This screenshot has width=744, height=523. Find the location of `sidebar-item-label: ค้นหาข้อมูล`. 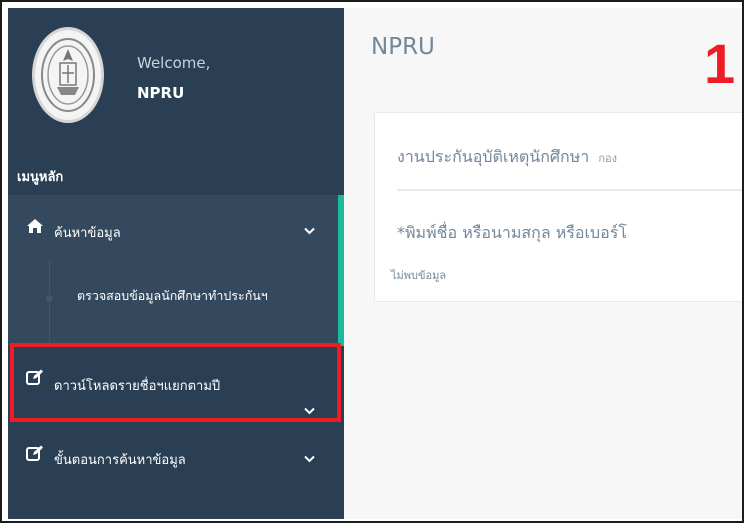

sidebar-item-label: ค้นหาข้อมูล is located at coordinates (87, 233).